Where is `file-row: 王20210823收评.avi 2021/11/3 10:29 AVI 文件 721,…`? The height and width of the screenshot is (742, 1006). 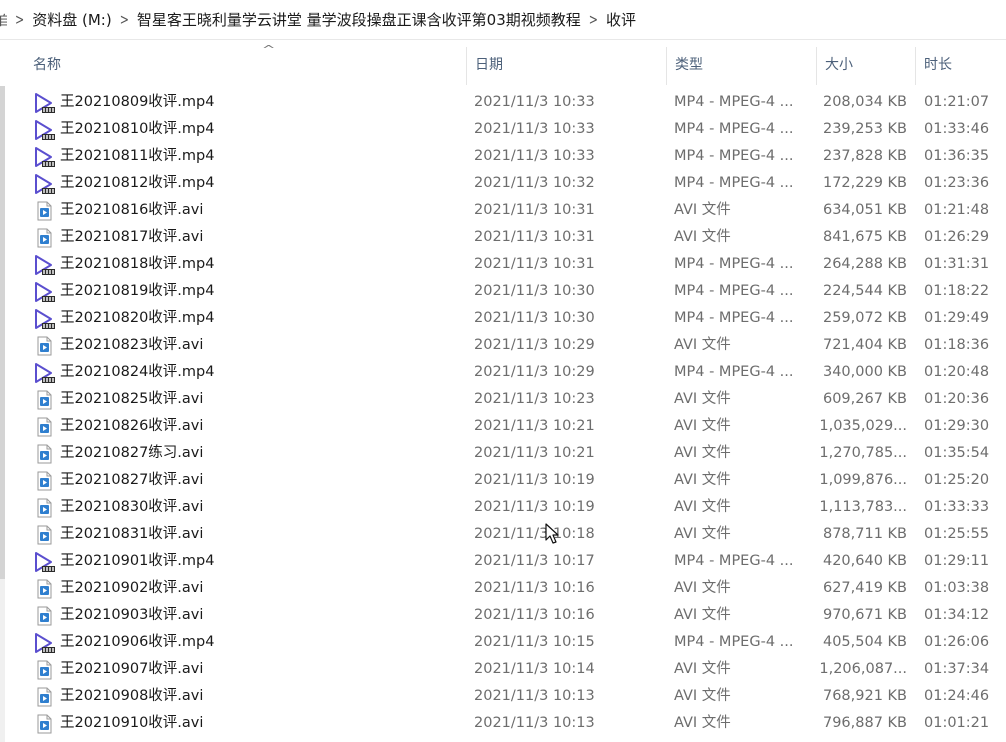 file-row: 王20210823收评.avi 2021/11/3 10:29 AVI 文件 721,… is located at coordinates (503, 345).